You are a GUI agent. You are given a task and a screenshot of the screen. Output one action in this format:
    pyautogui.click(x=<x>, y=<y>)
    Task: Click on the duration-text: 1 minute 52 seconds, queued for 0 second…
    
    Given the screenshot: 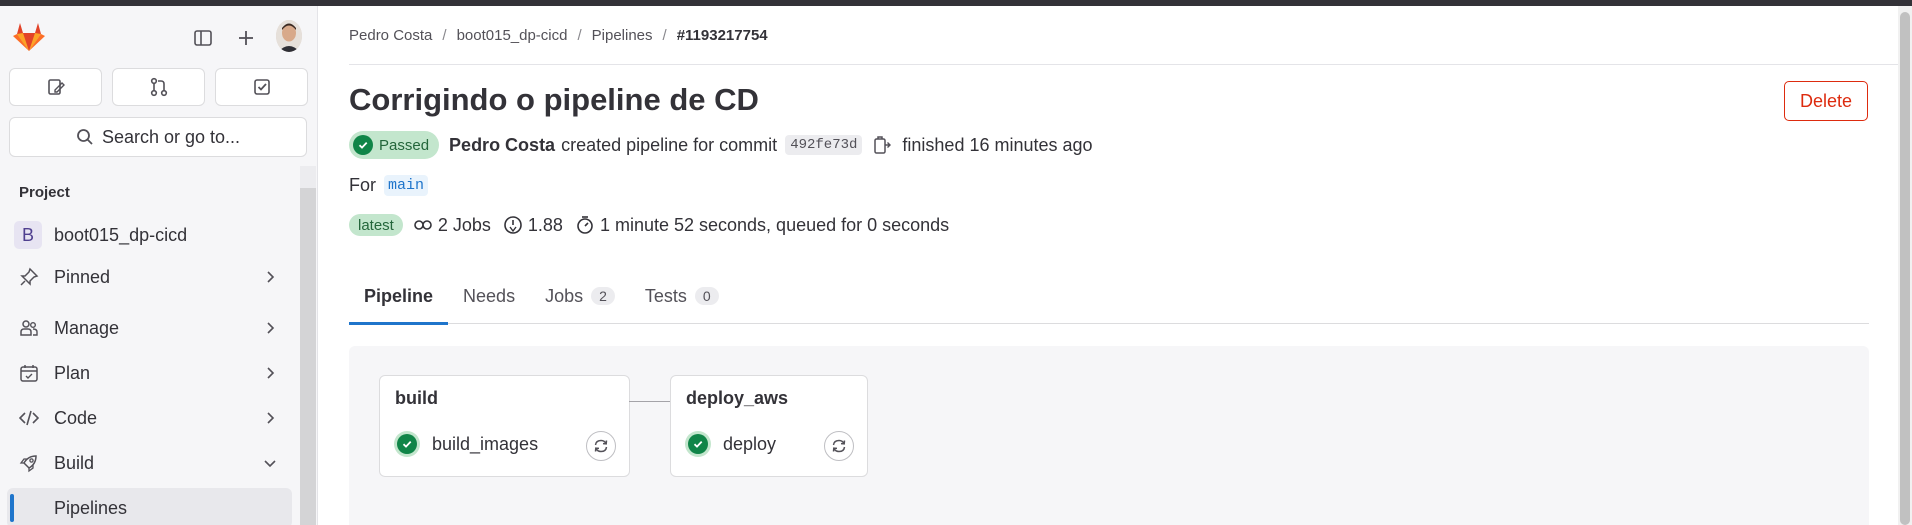 What is the action you would take?
    pyautogui.click(x=774, y=224)
    